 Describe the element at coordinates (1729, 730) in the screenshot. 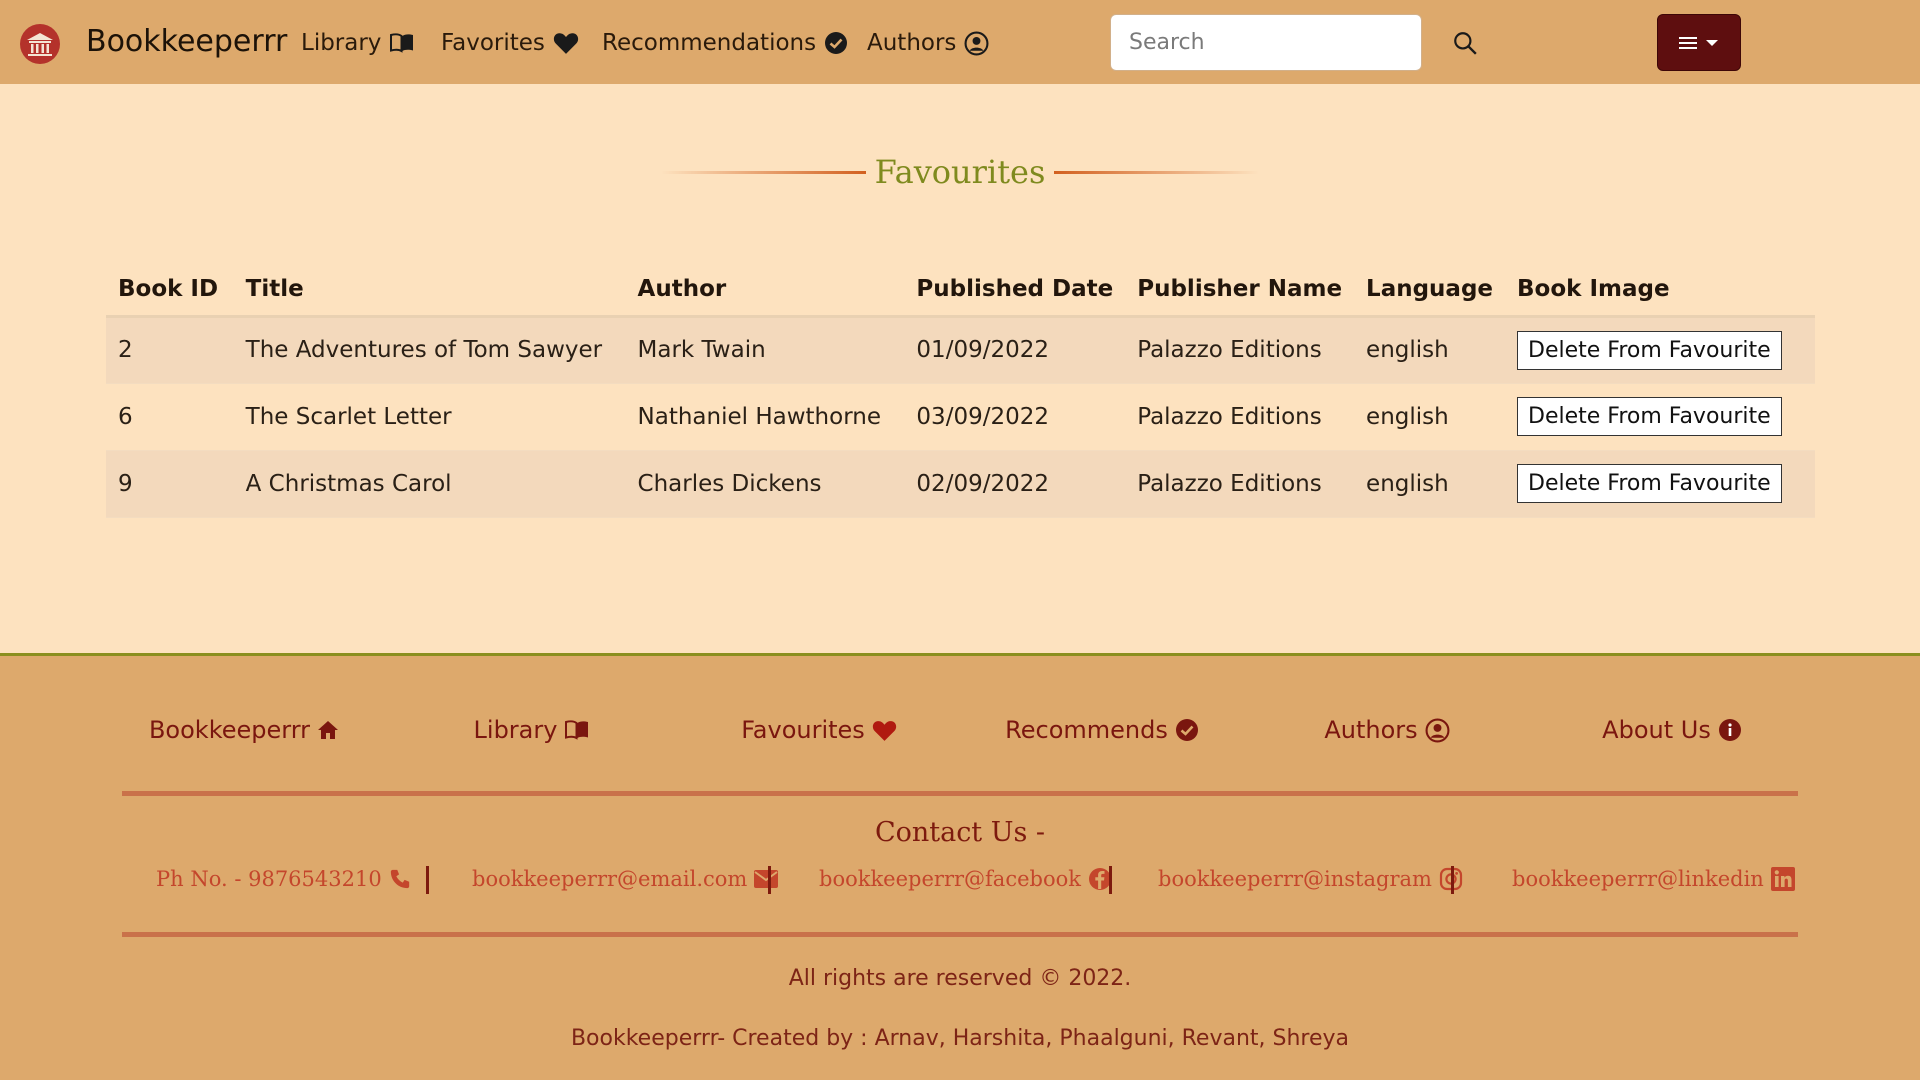

I see `info-icon` at that location.